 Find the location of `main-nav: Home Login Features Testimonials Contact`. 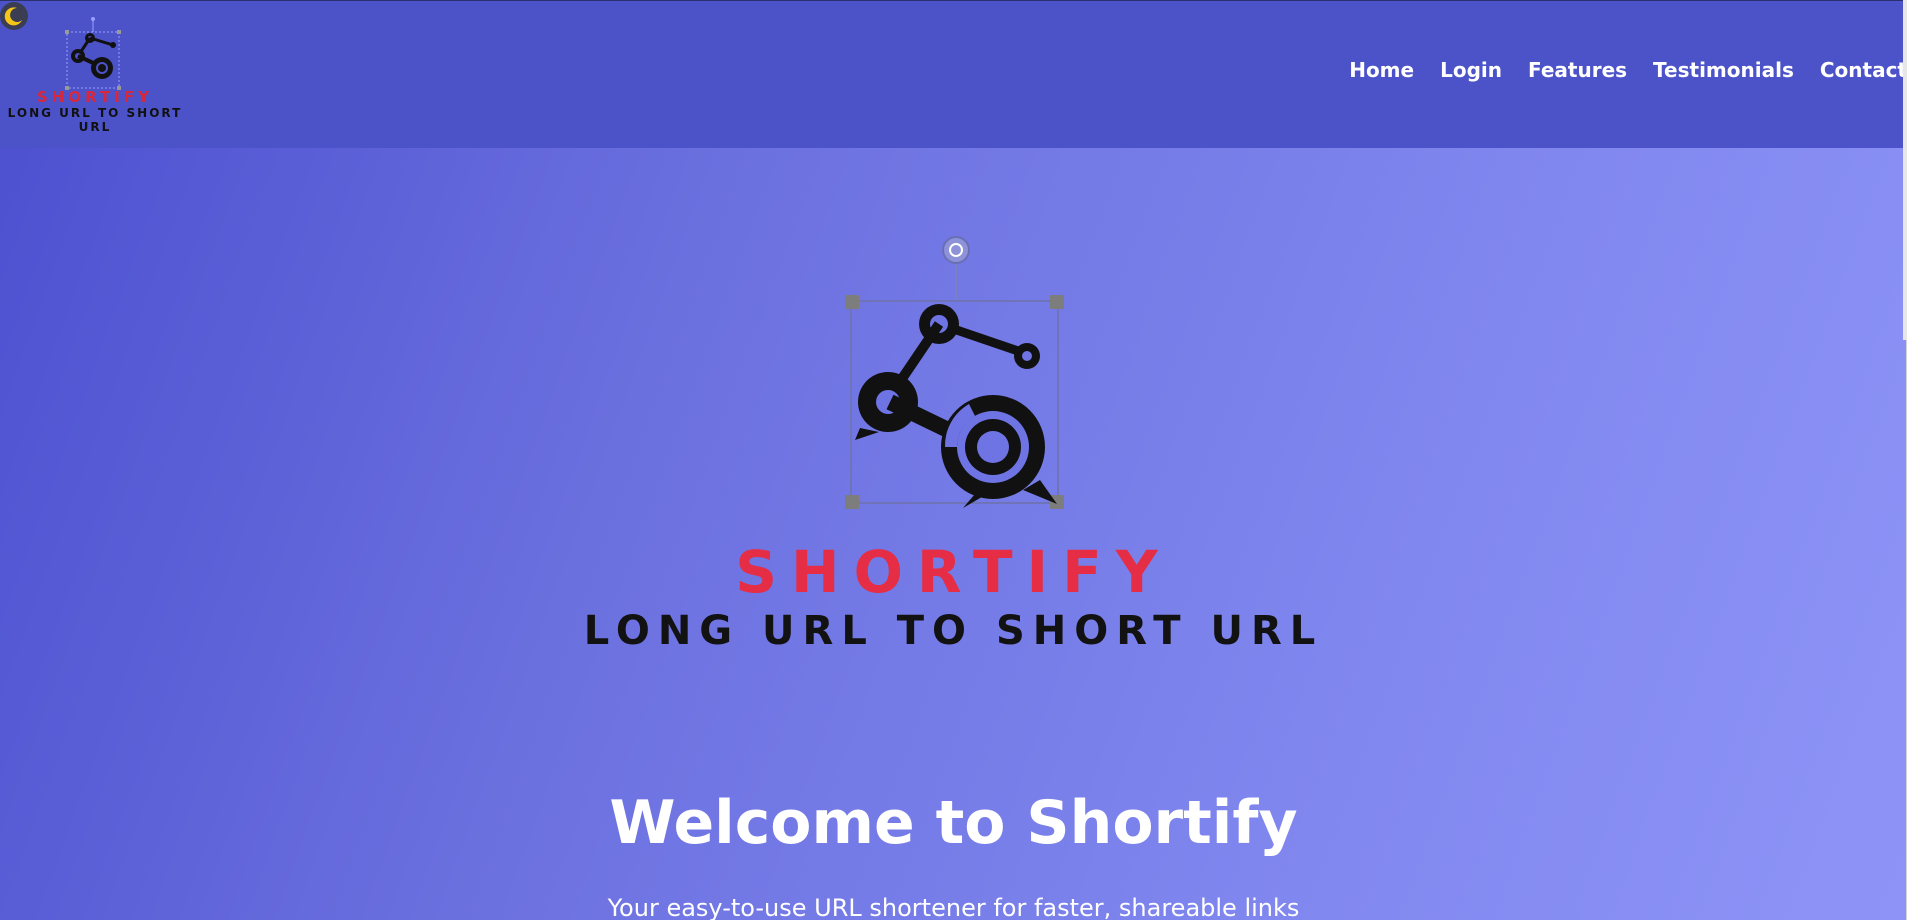

main-nav: Home Login Features Testimonials Contact is located at coordinates (1615, 70).